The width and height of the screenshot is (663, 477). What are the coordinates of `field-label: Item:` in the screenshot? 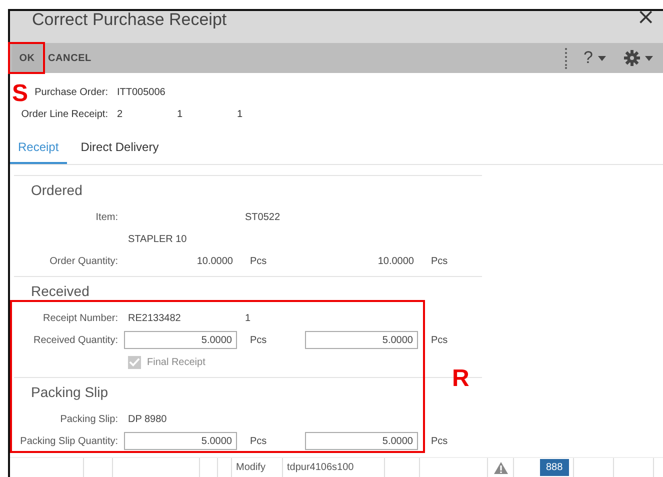 It's located at (107, 217).